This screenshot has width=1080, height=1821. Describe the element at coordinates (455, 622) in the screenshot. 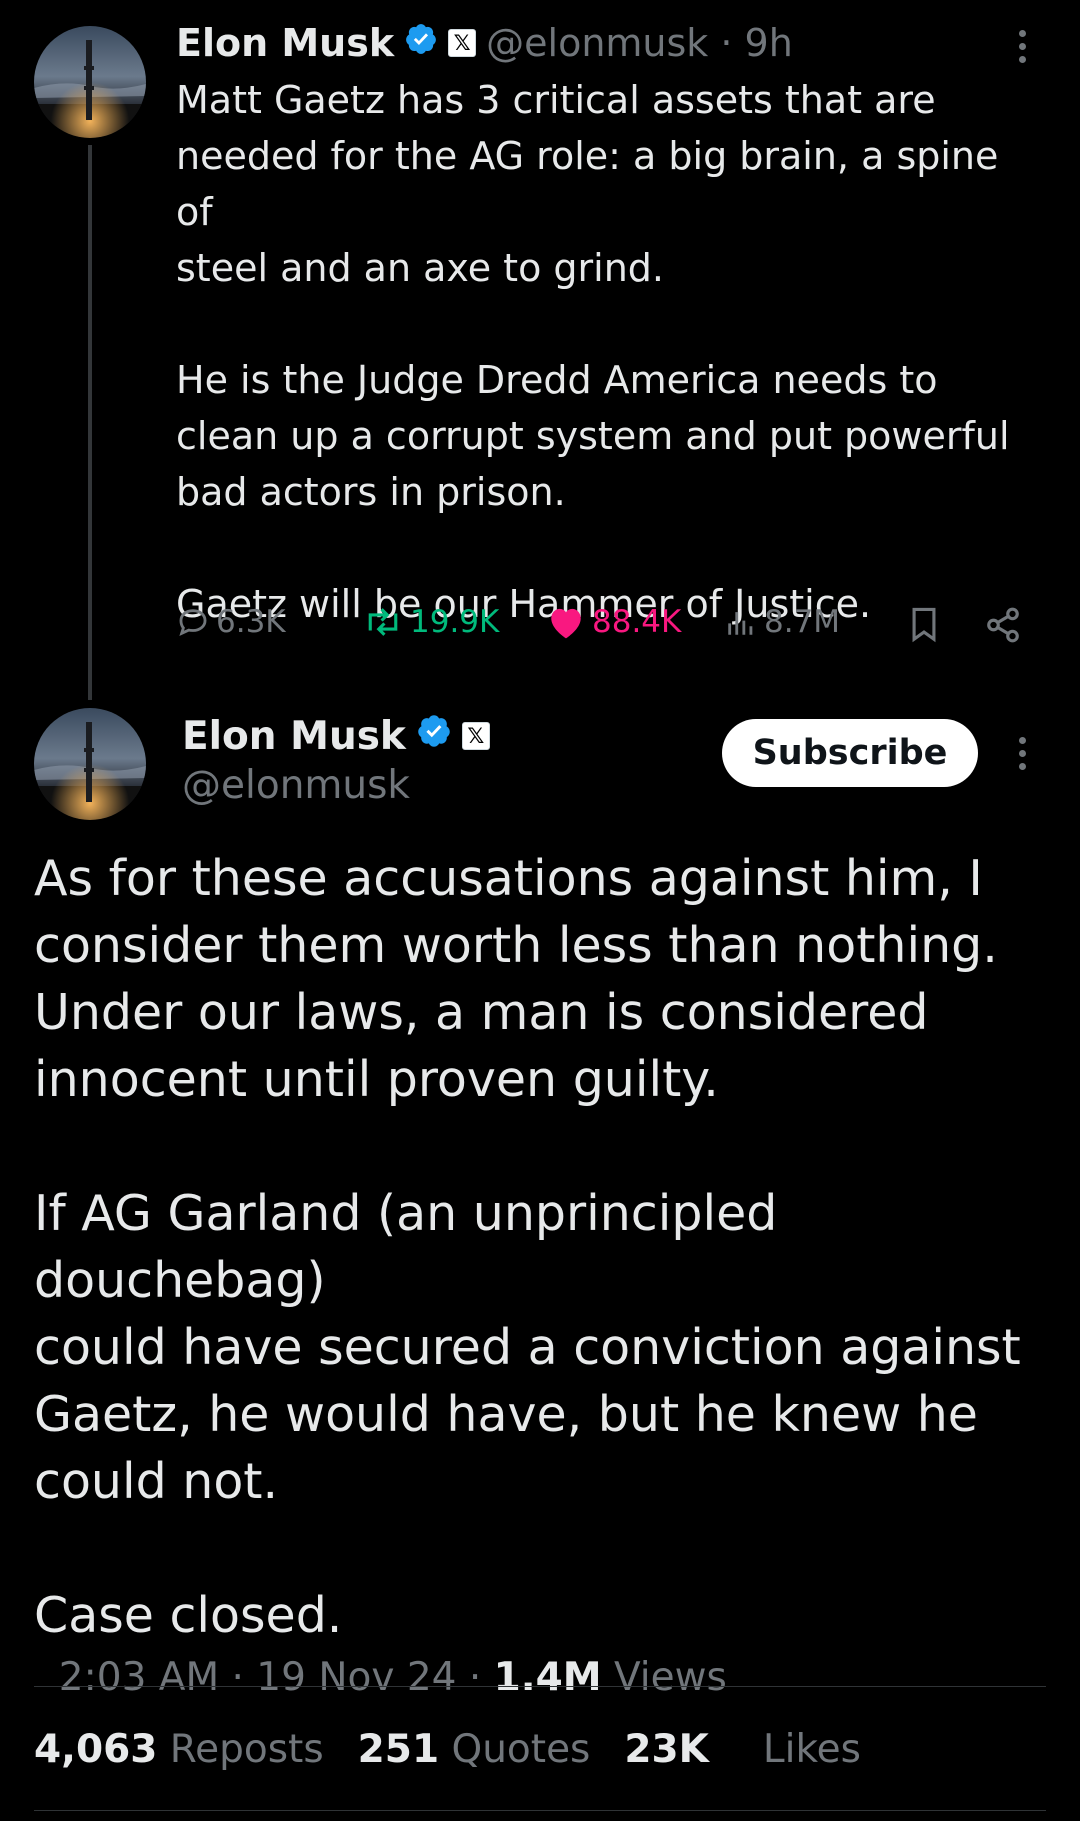

I see `repost-count: 19.9K` at that location.